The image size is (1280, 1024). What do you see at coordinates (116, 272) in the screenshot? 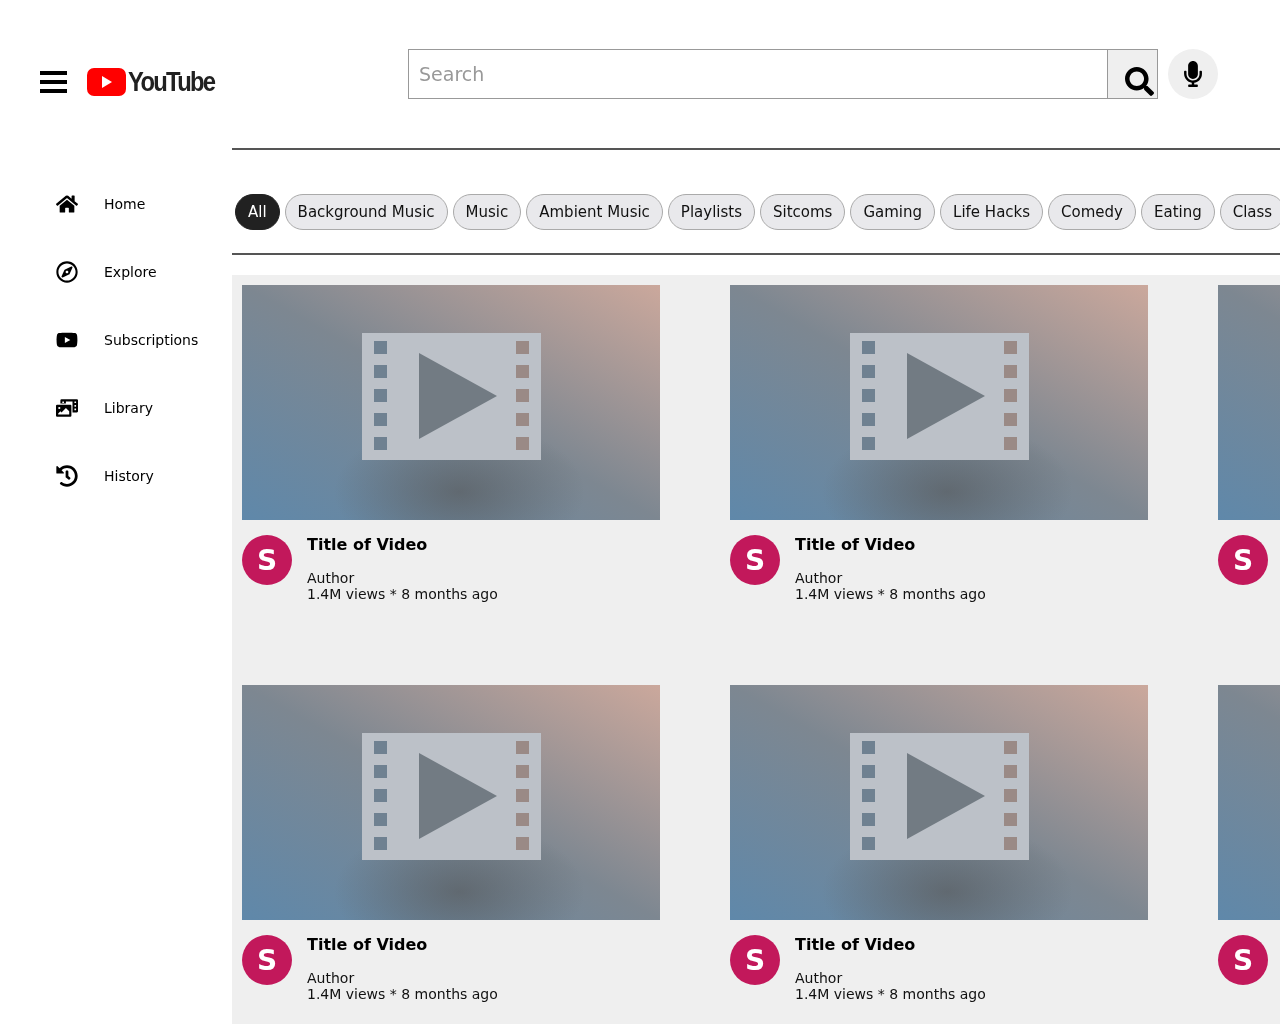
I see `sidebar-item: Explore` at bounding box center [116, 272].